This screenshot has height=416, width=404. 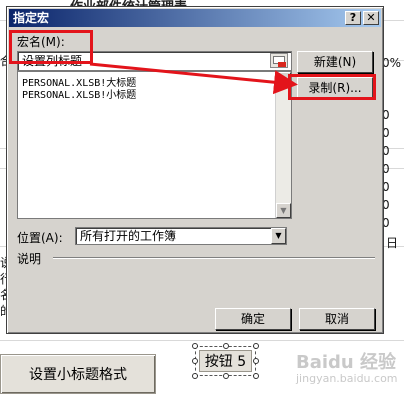 What do you see at coordinates (279, 60) in the screenshot?
I see `range-picker-icon` at bounding box center [279, 60].